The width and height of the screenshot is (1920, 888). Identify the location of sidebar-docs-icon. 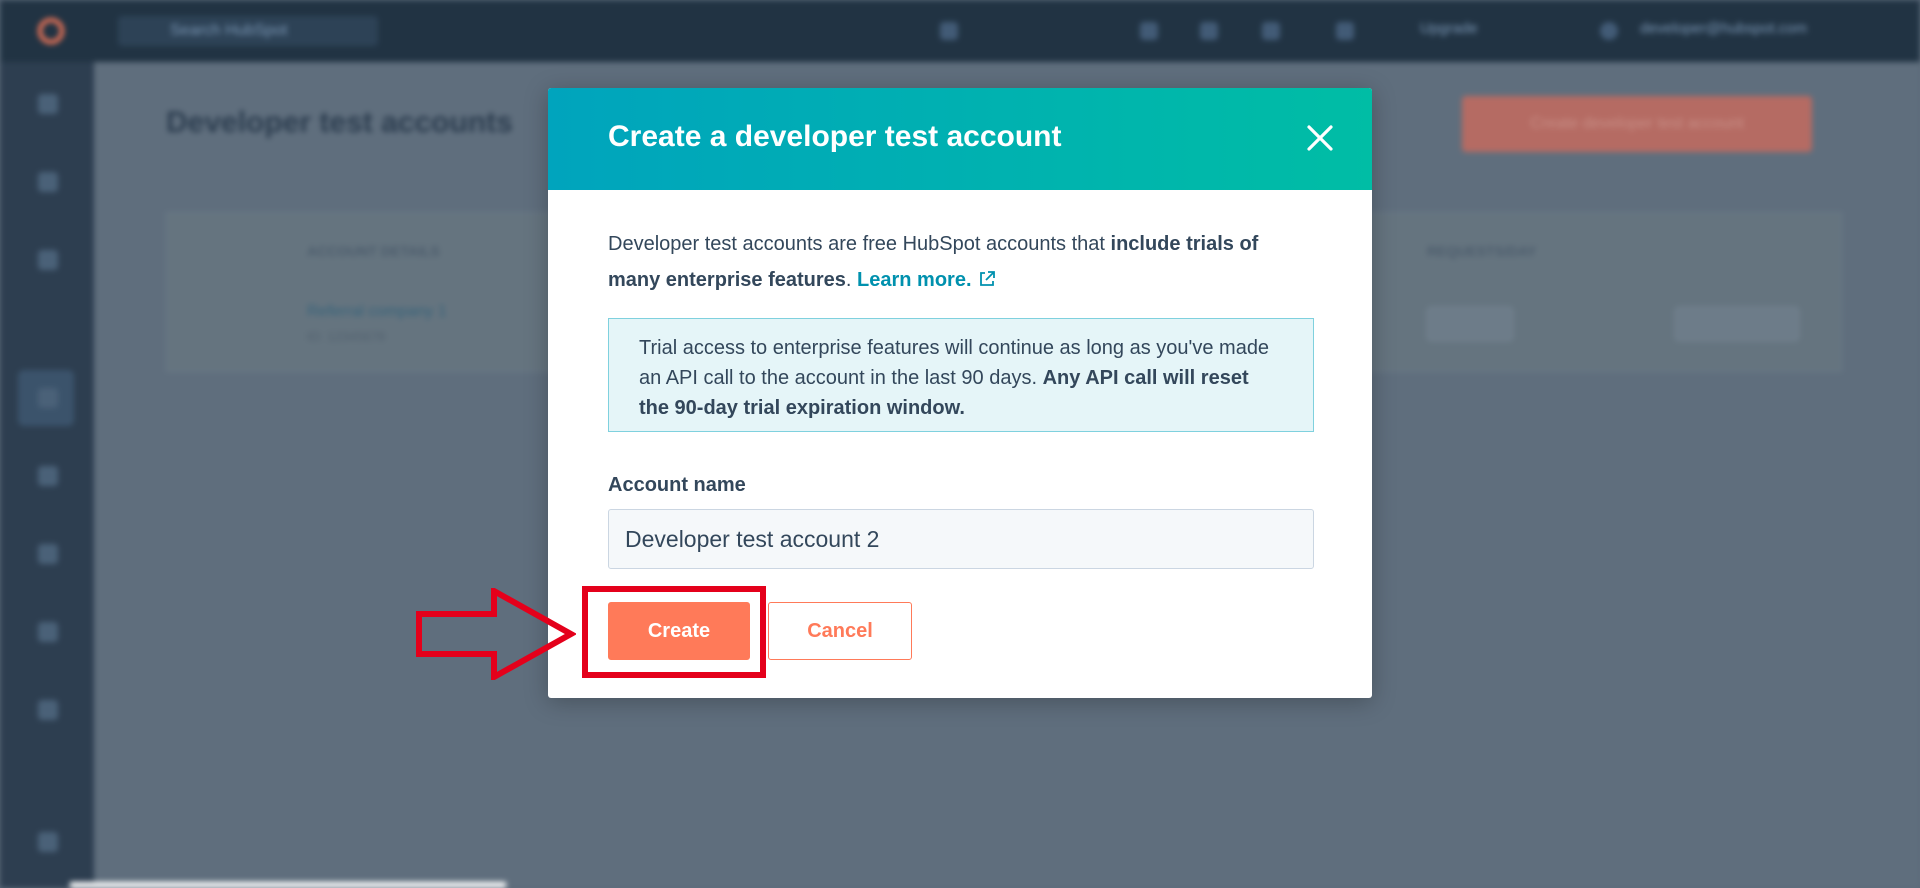
(48, 710).